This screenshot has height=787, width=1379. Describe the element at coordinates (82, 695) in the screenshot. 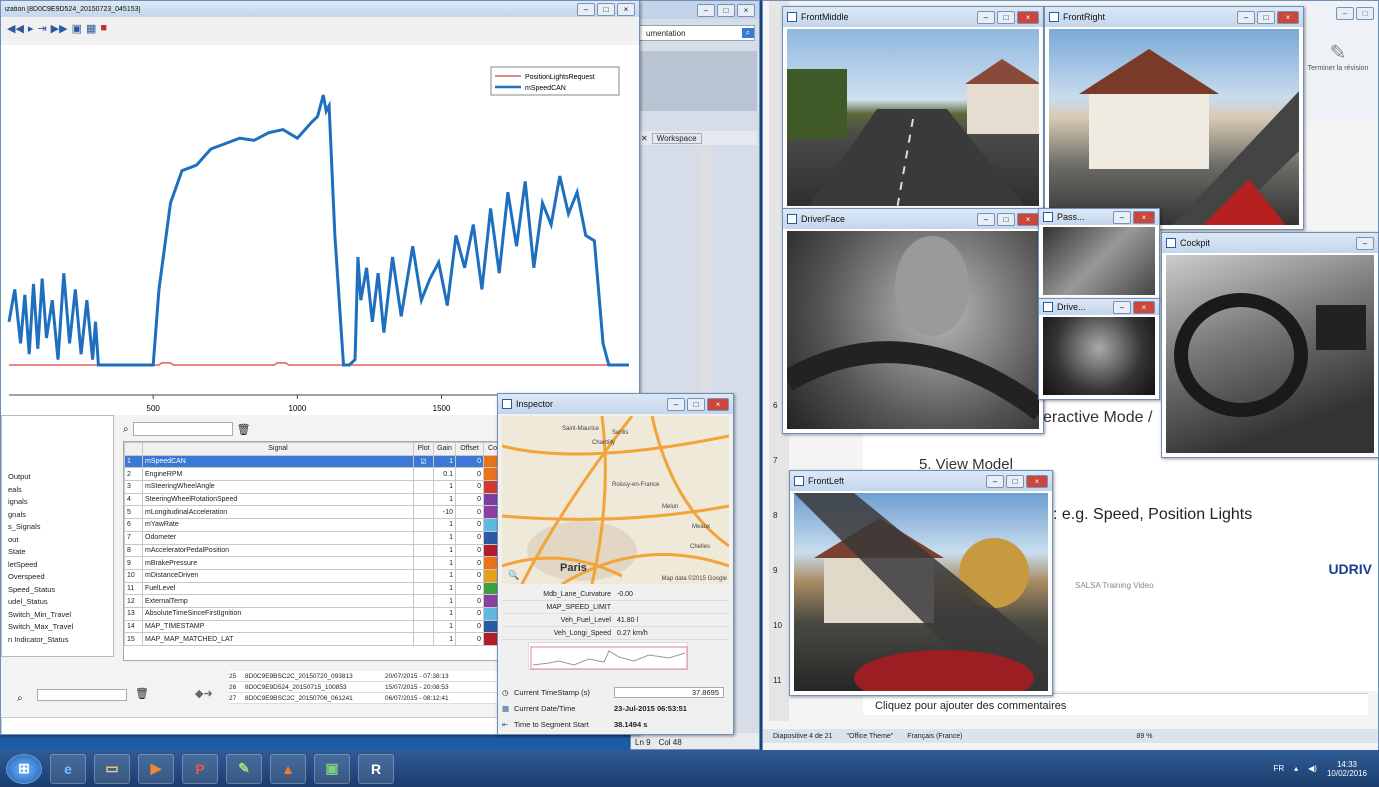

I see `trips-search-input` at that location.